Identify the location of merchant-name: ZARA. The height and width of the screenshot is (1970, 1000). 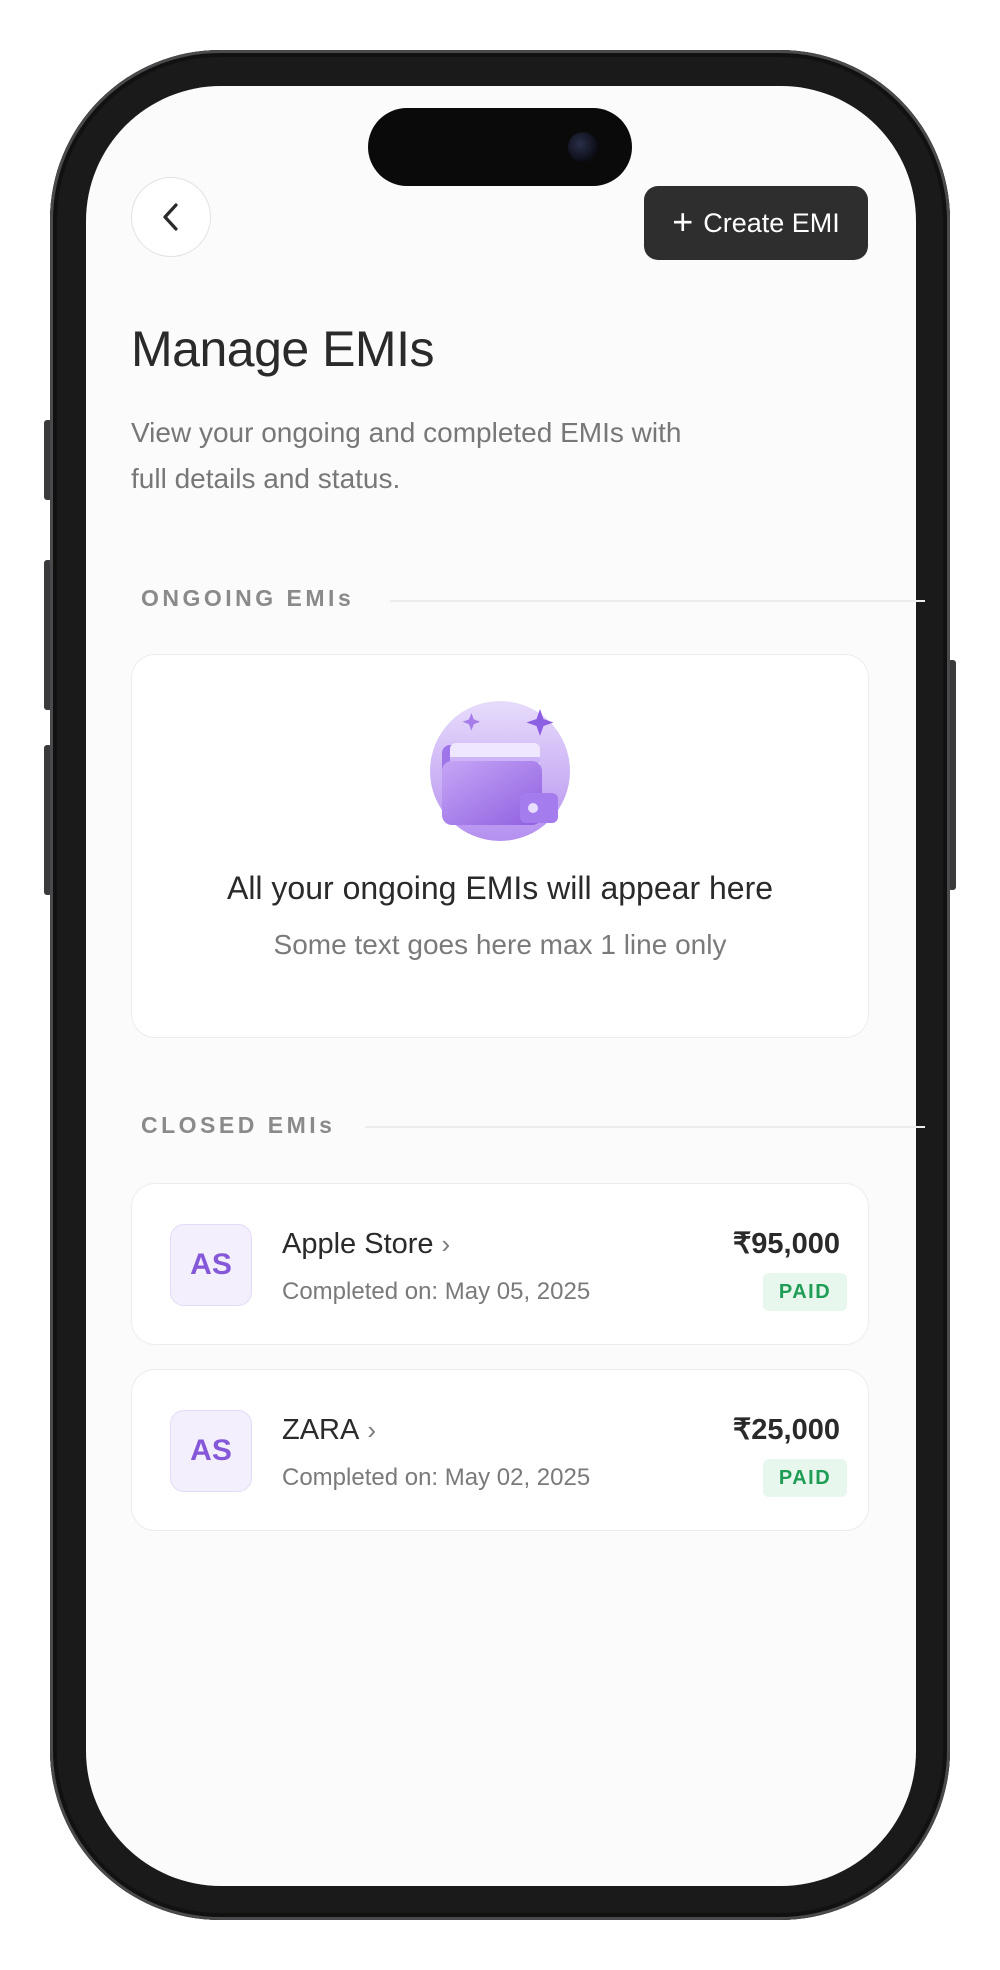
(321, 1430).